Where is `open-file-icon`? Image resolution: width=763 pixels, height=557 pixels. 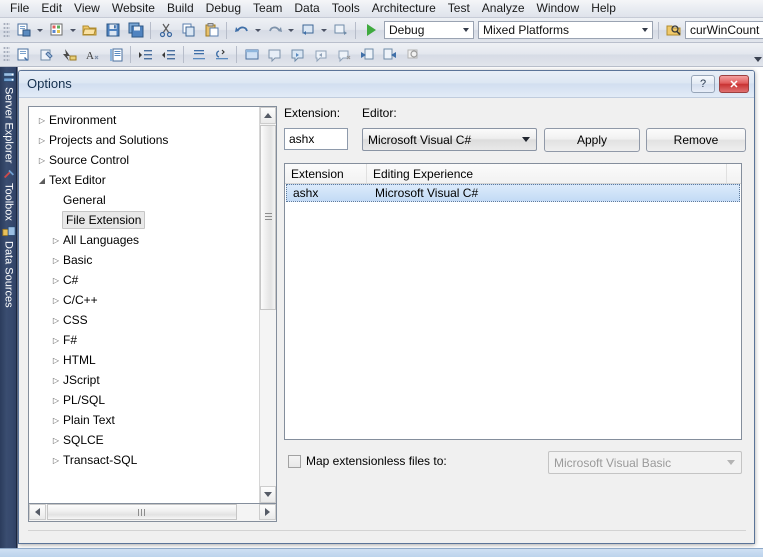
open-file-icon is located at coordinates (89, 30).